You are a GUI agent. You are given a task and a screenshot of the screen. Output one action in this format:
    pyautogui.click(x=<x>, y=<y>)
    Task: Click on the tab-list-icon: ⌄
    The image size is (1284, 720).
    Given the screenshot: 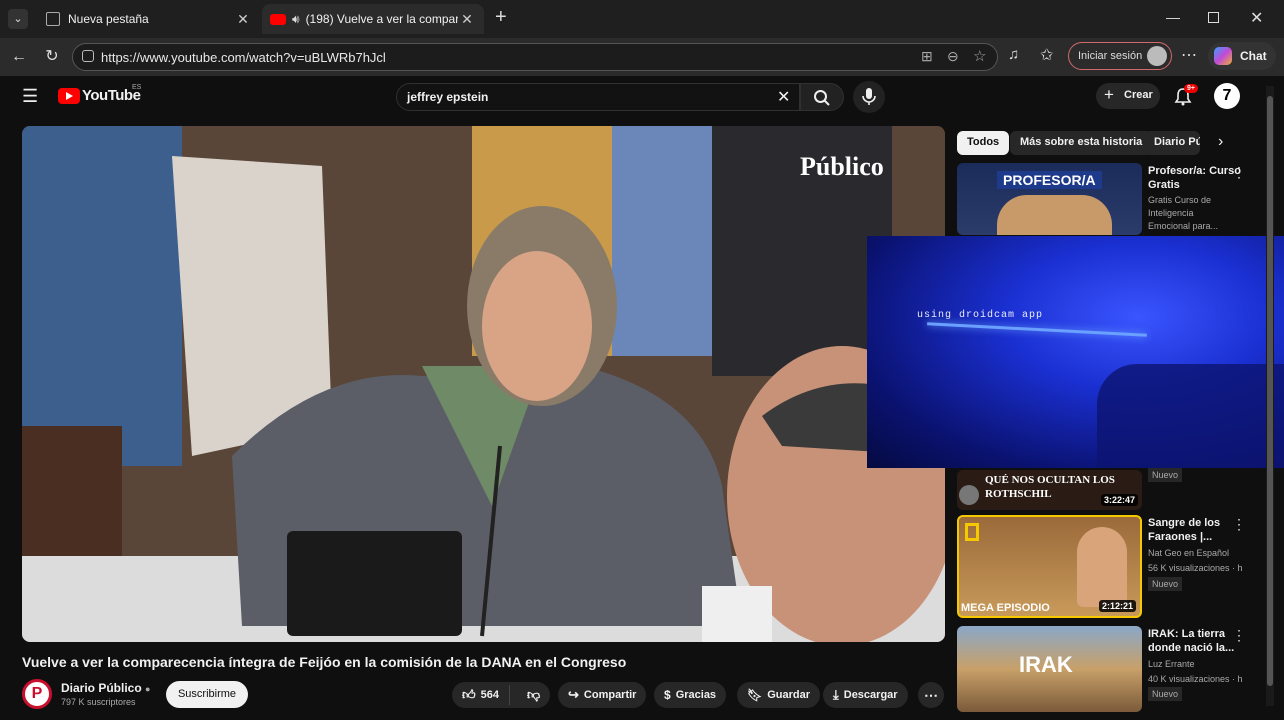 What is the action you would take?
    pyautogui.click(x=18, y=19)
    